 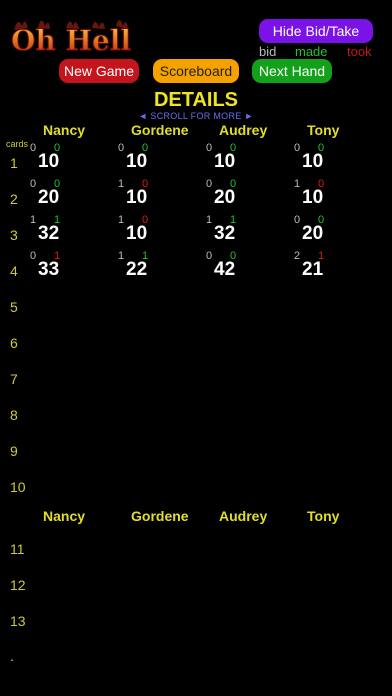 I want to click on round-number: 13, so click(x=18, y=621).